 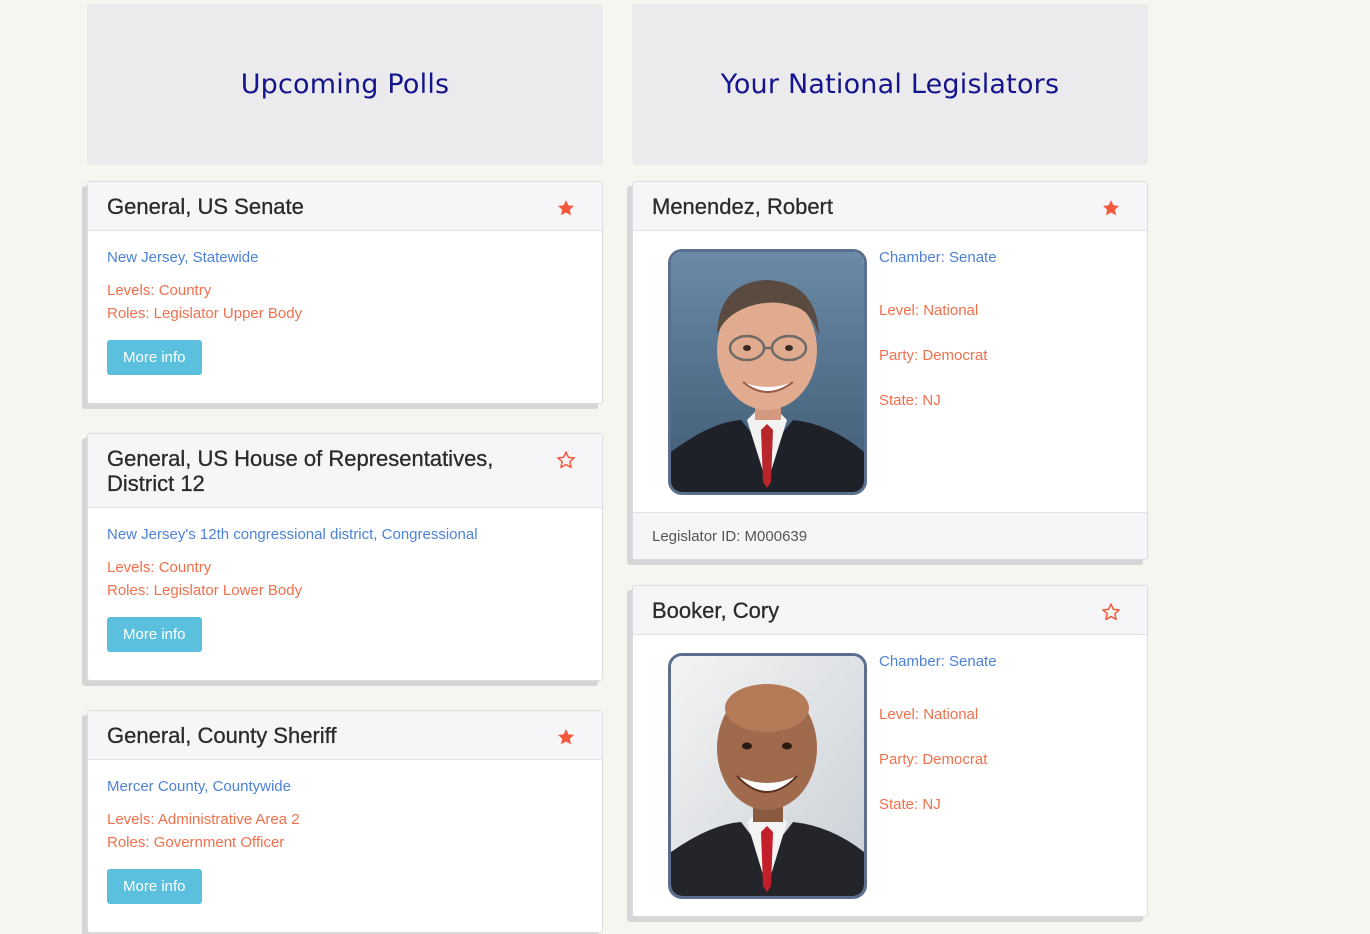 I want to click on legislator-name: Menendez, Robert, so click(x=742, y=206).